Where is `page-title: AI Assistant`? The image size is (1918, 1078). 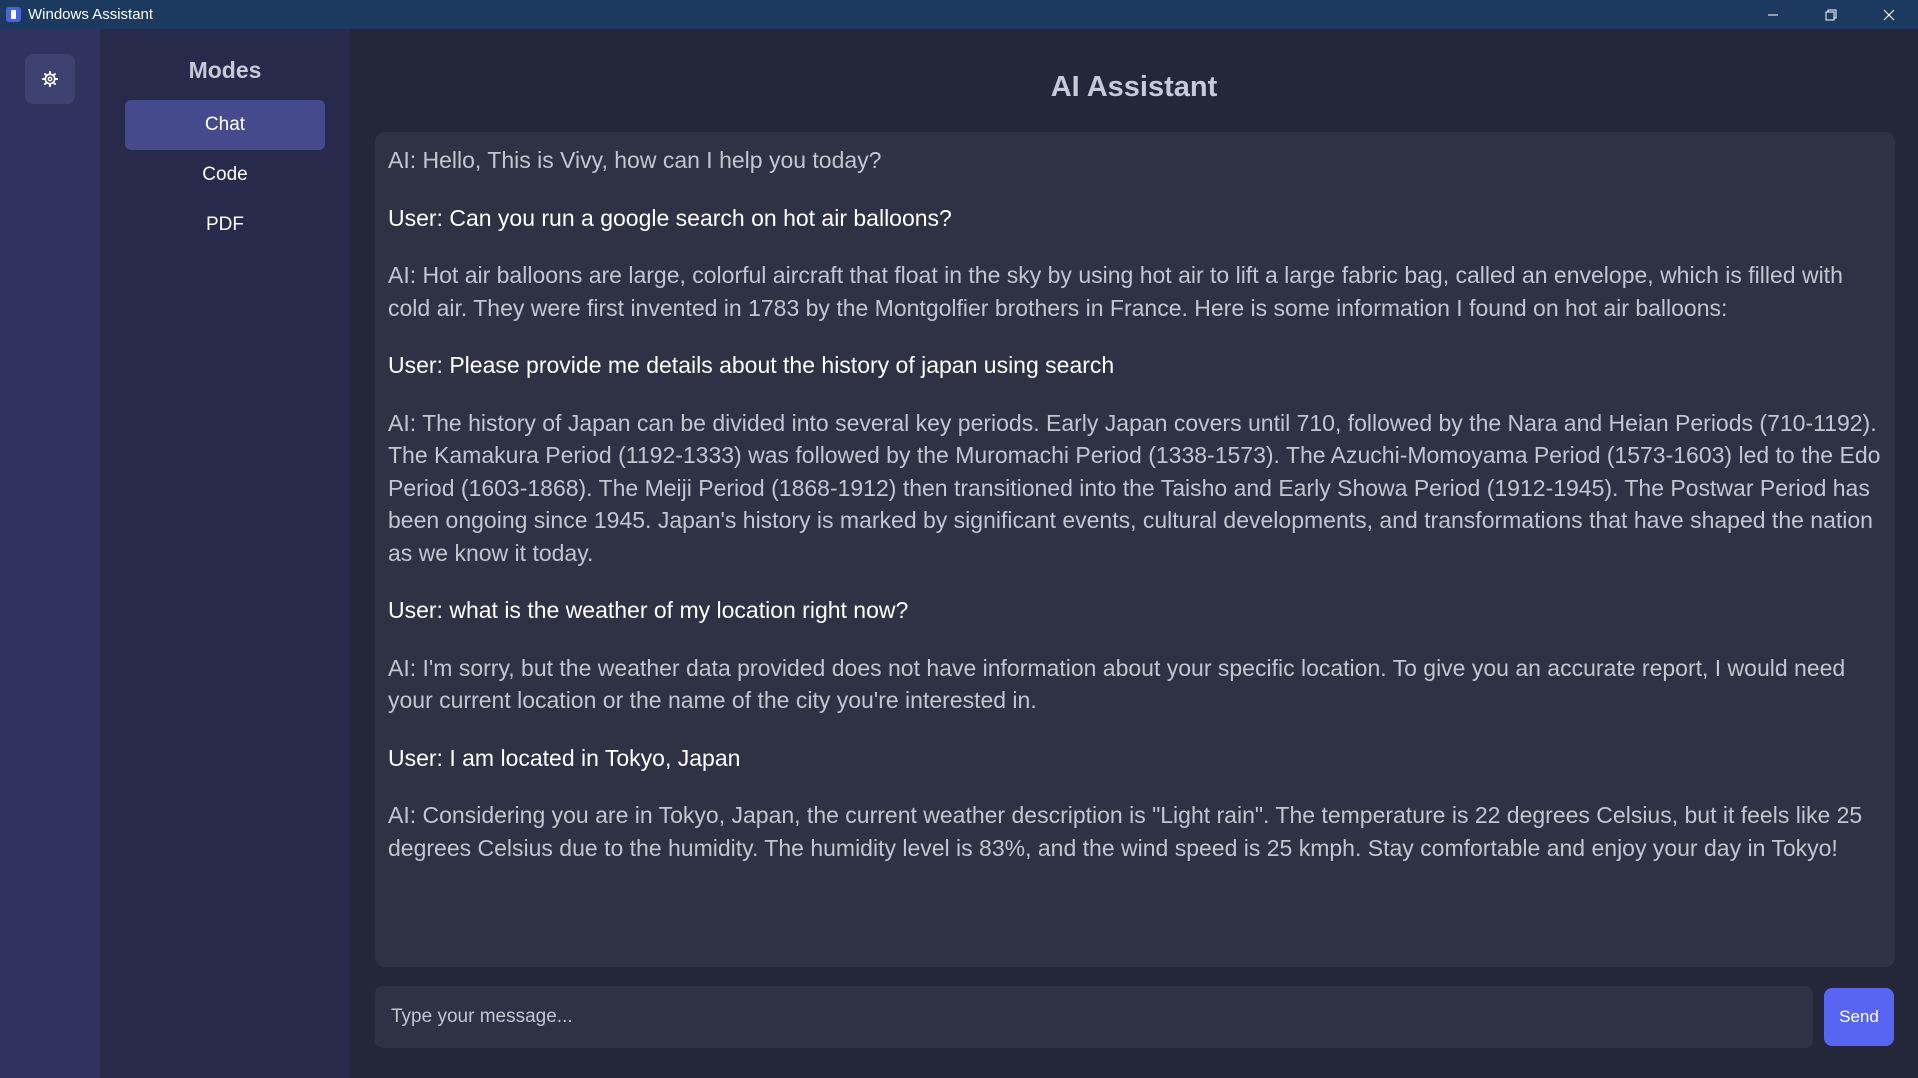
page-title: AI Assistant is located at coordinates (1134, 87).